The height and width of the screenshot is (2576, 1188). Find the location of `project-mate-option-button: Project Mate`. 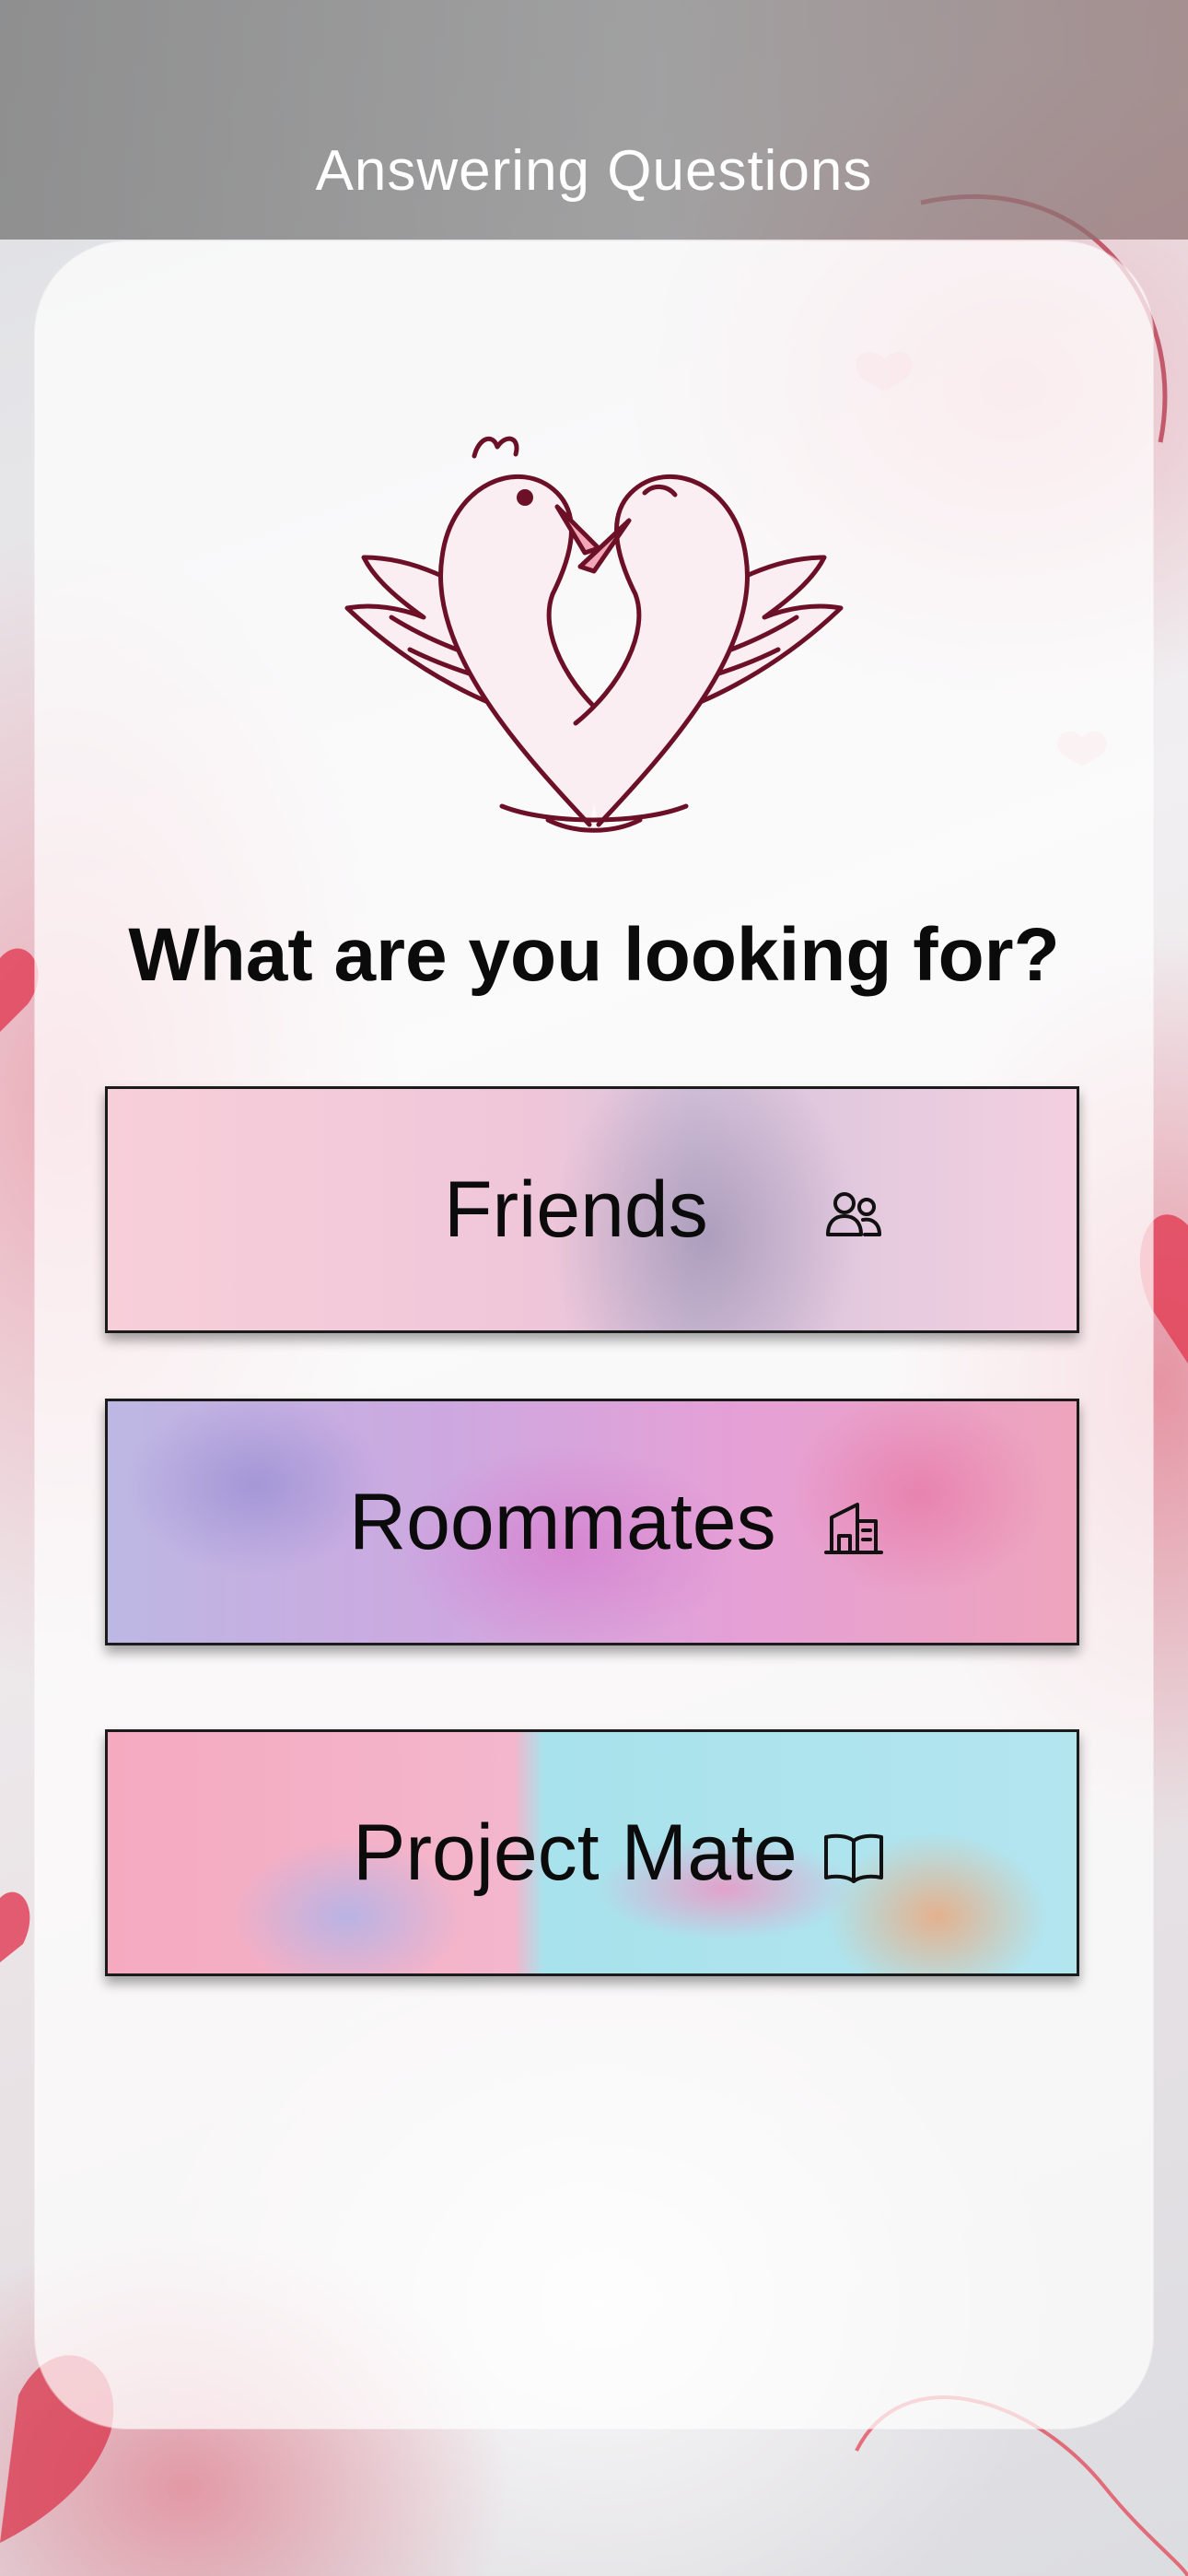

project-mate-option-button: Project Mate is located at coordinates (592, 1852).